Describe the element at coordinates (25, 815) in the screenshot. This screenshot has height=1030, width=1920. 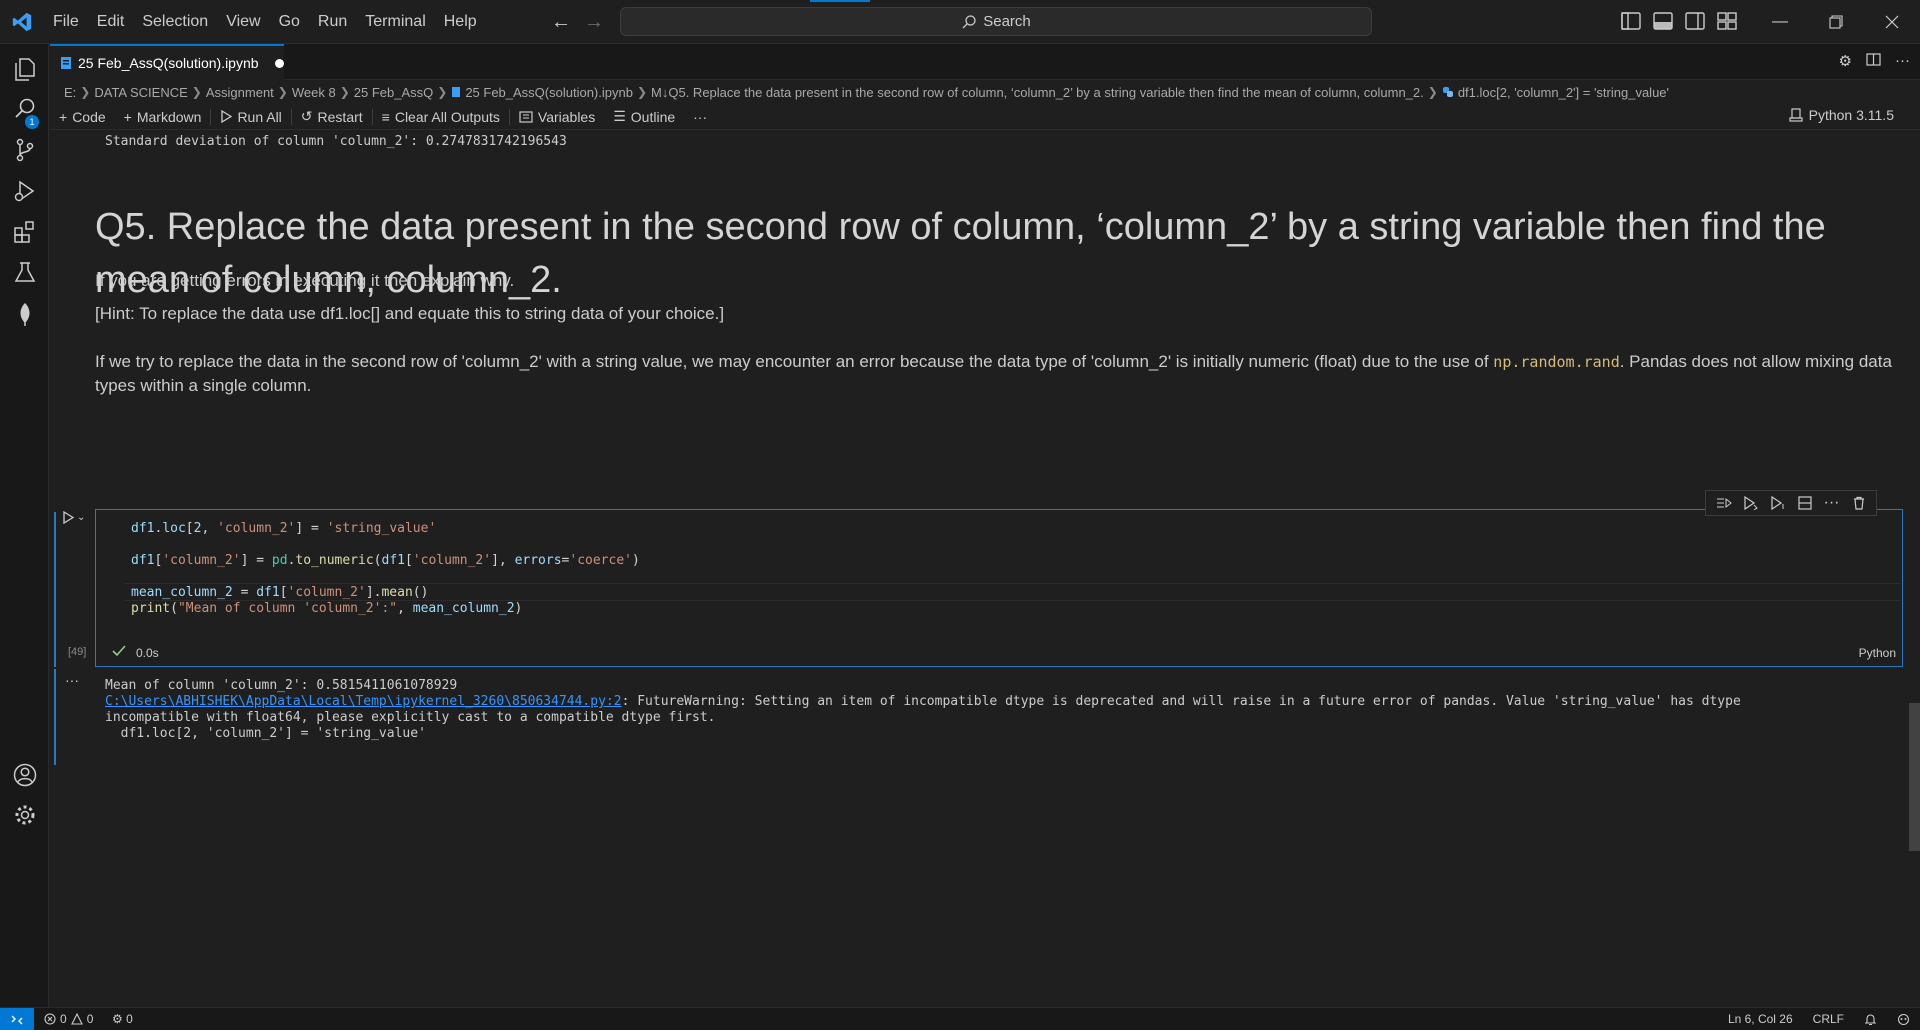
I see `manage-gear-icon` at that location.